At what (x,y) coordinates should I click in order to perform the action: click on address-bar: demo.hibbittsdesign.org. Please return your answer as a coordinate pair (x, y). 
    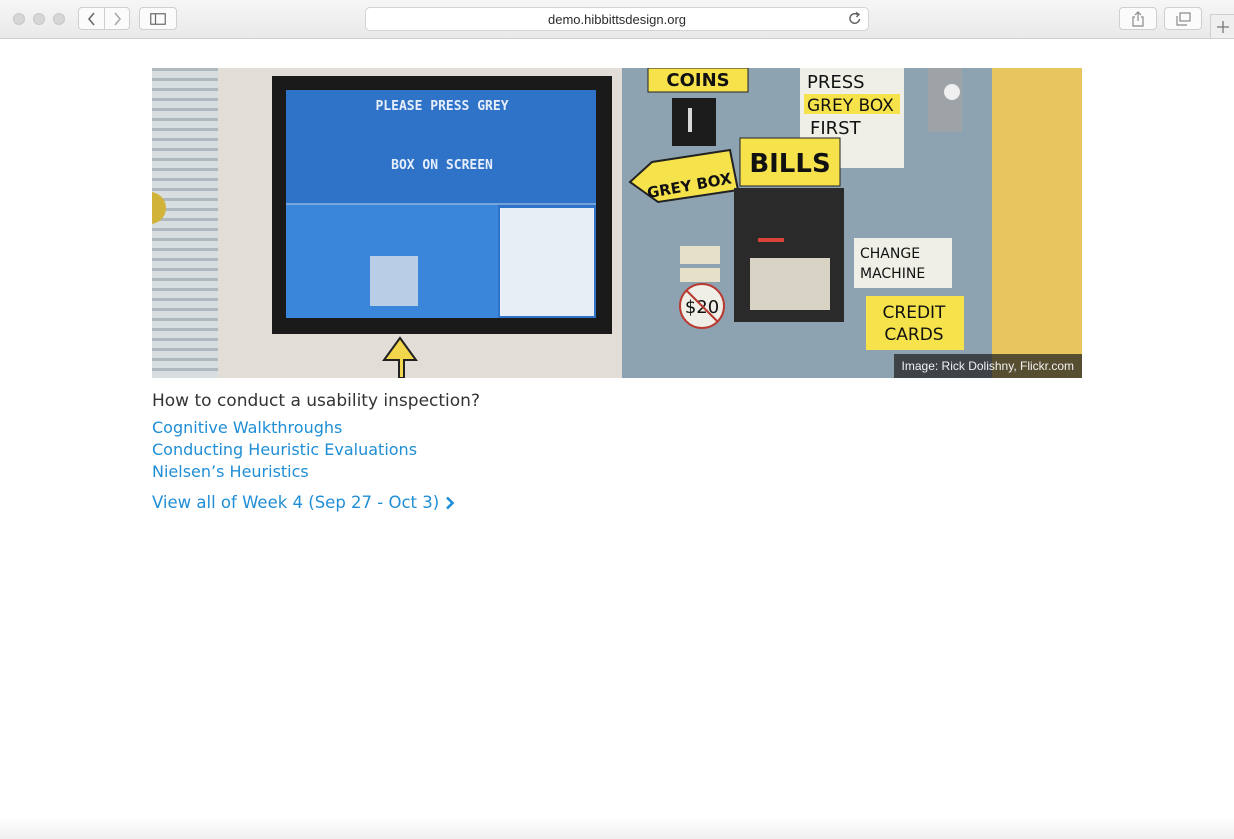
    Looking at the image, I should click on (617, 19).